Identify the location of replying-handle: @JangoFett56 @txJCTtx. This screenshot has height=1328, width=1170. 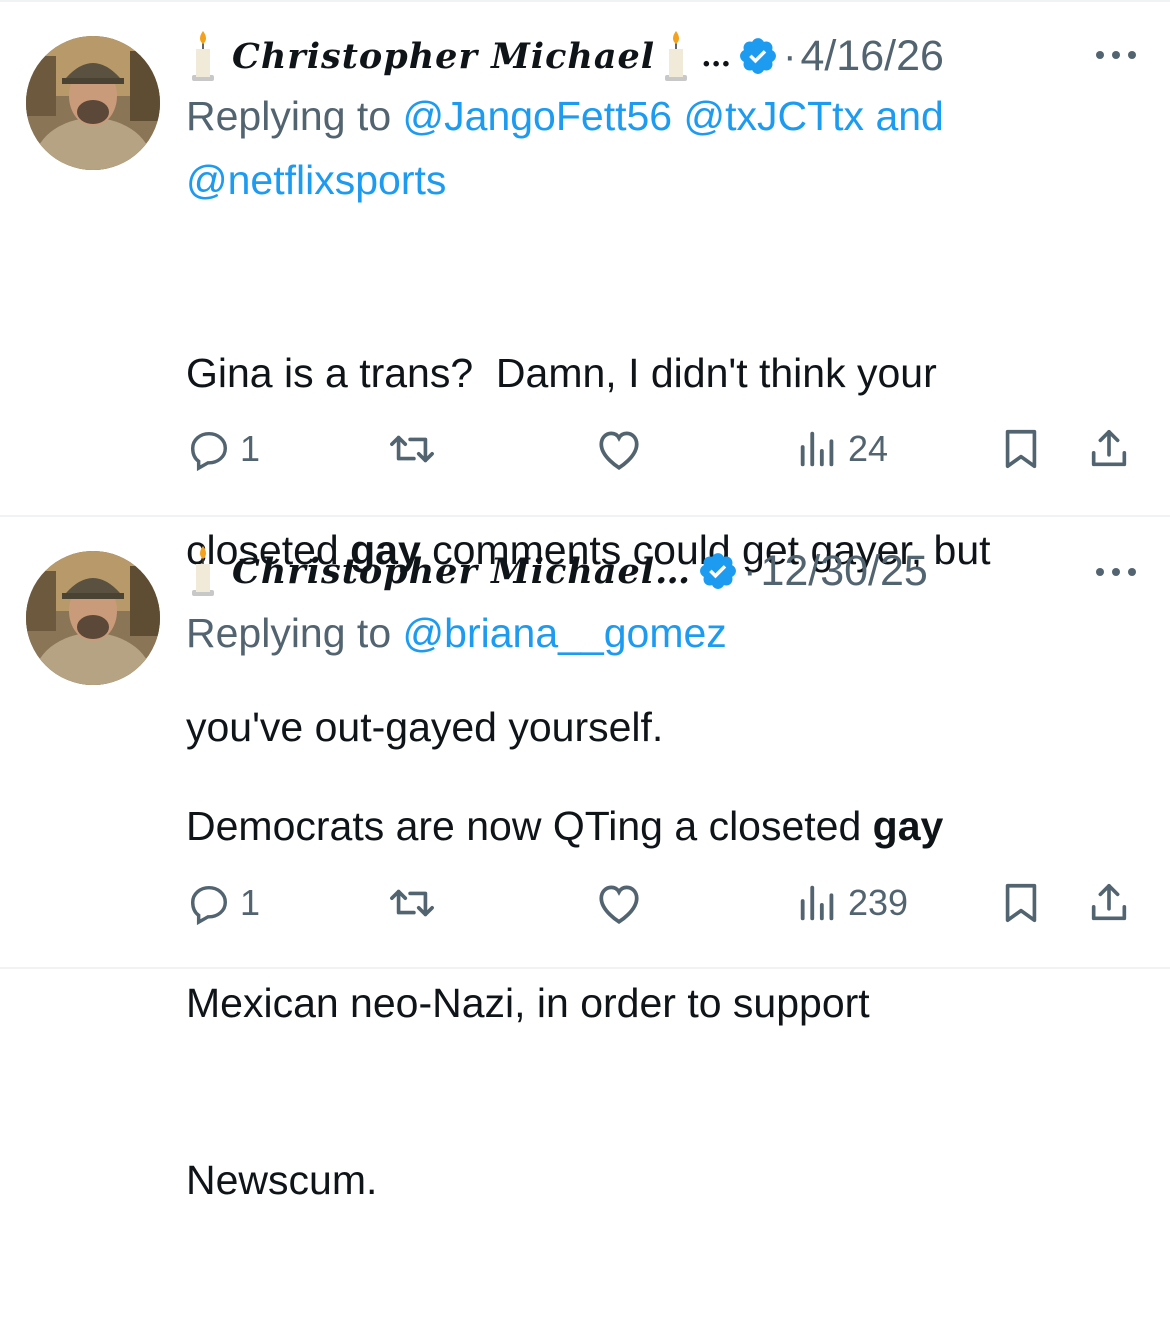
(634, 116).